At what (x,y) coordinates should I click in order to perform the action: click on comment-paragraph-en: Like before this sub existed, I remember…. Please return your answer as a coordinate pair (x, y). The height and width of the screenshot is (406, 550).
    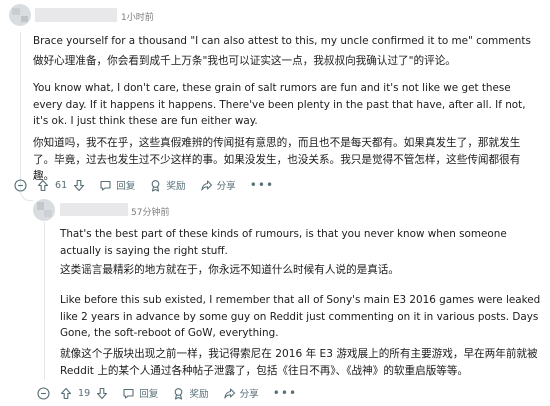
    Looking at the image, I should click on (300, 316).